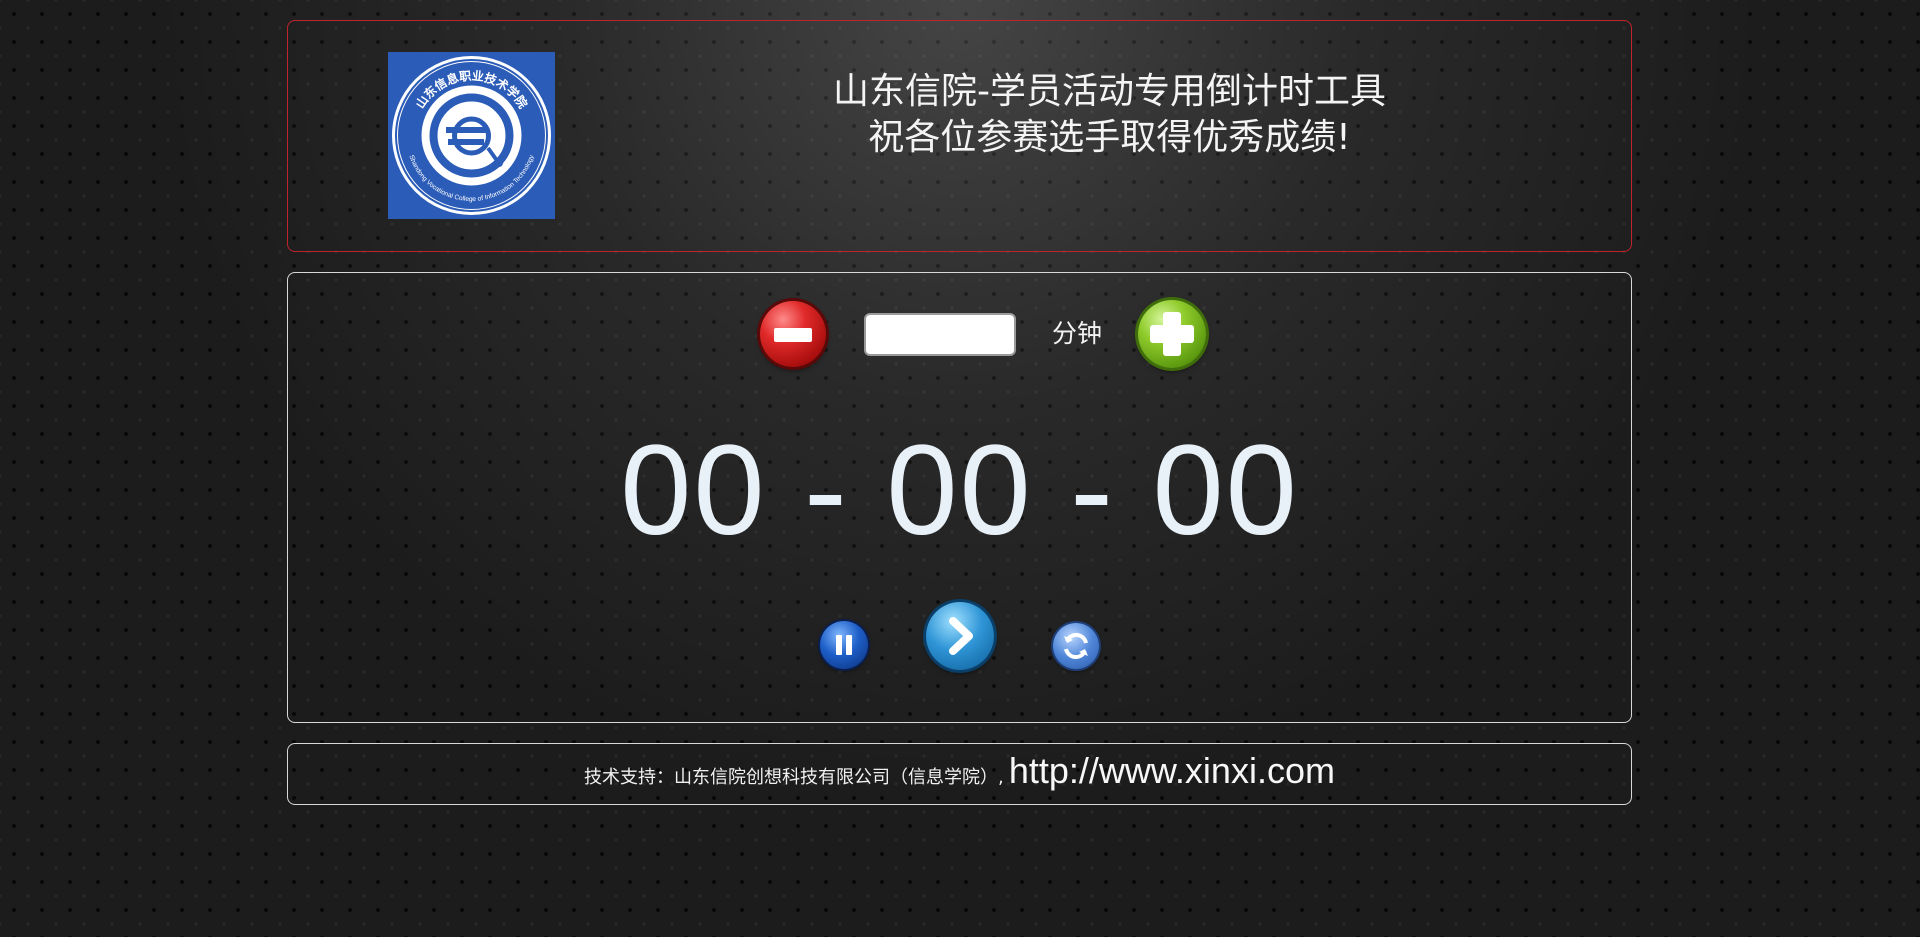  Describe the element at coordinates (1077, 333) in the screenshot. I see `minutes-unit-label: 分钟` at that location.